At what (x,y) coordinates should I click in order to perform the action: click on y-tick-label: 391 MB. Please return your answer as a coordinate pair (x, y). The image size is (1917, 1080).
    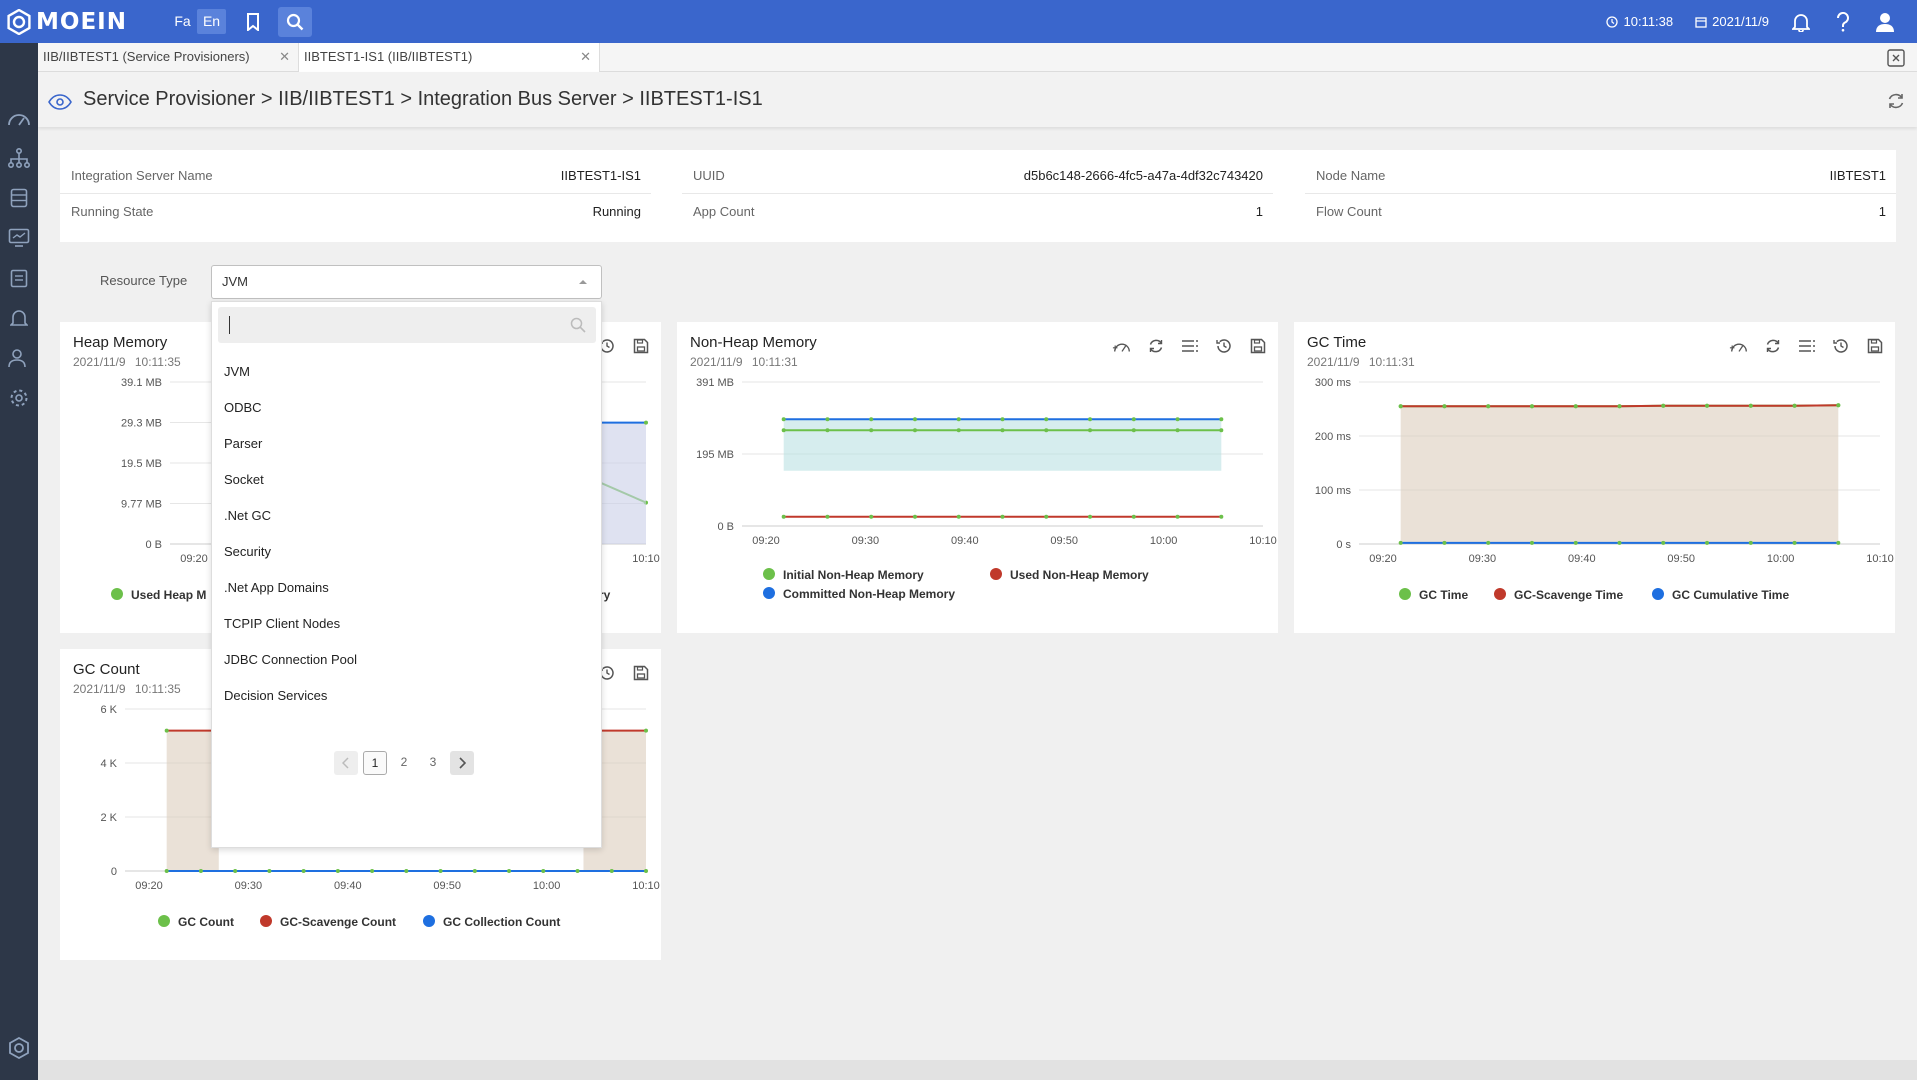
    Looking at the image, I should click on (715, 383).